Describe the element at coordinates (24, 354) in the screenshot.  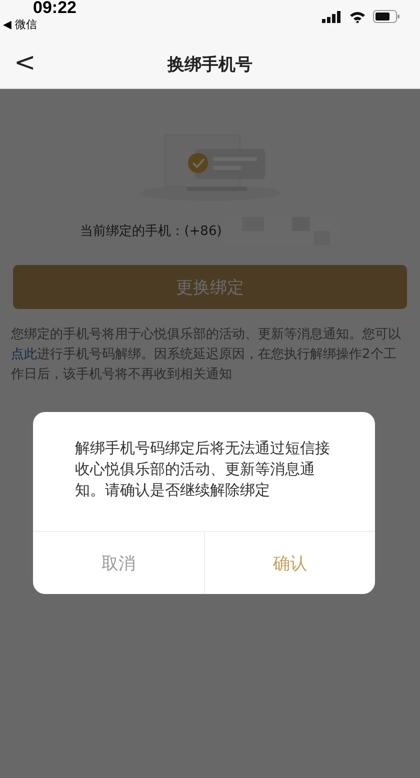
I see `unbind-link: 点此` at that location.